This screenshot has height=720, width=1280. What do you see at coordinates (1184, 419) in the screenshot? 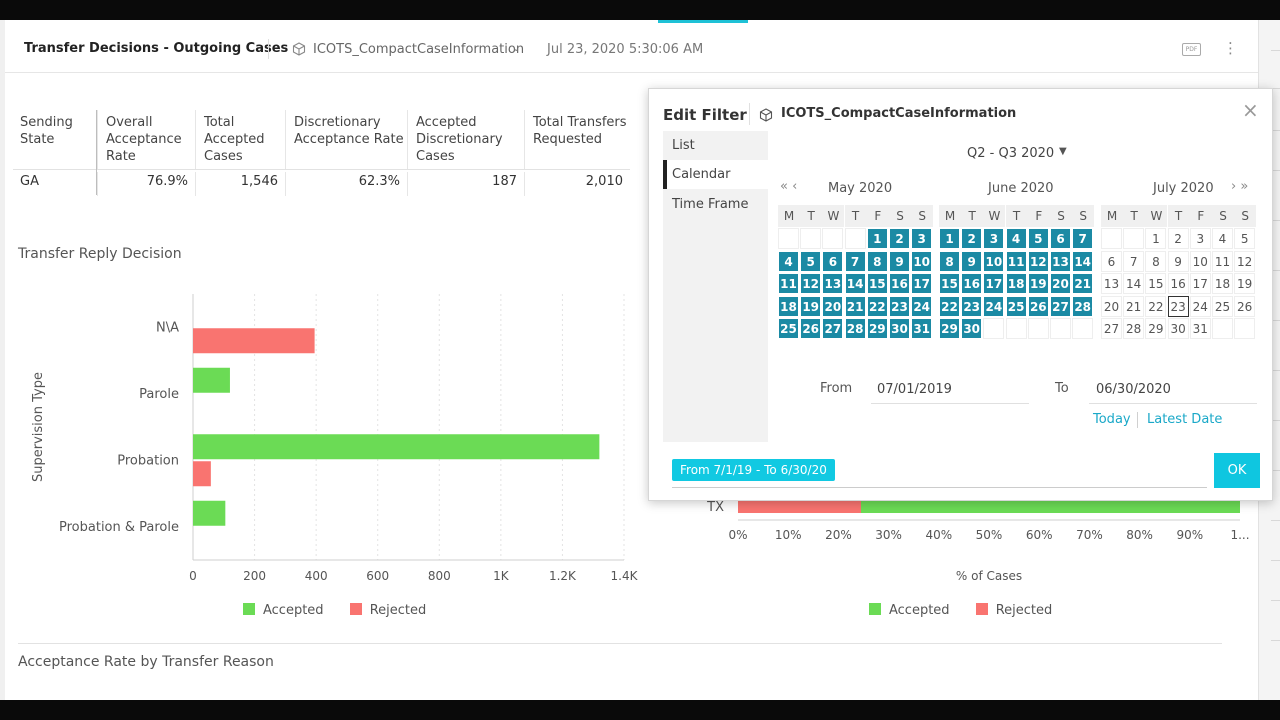
I see `latest-date-link: Latest Date` at bounding box center [1184, 419].